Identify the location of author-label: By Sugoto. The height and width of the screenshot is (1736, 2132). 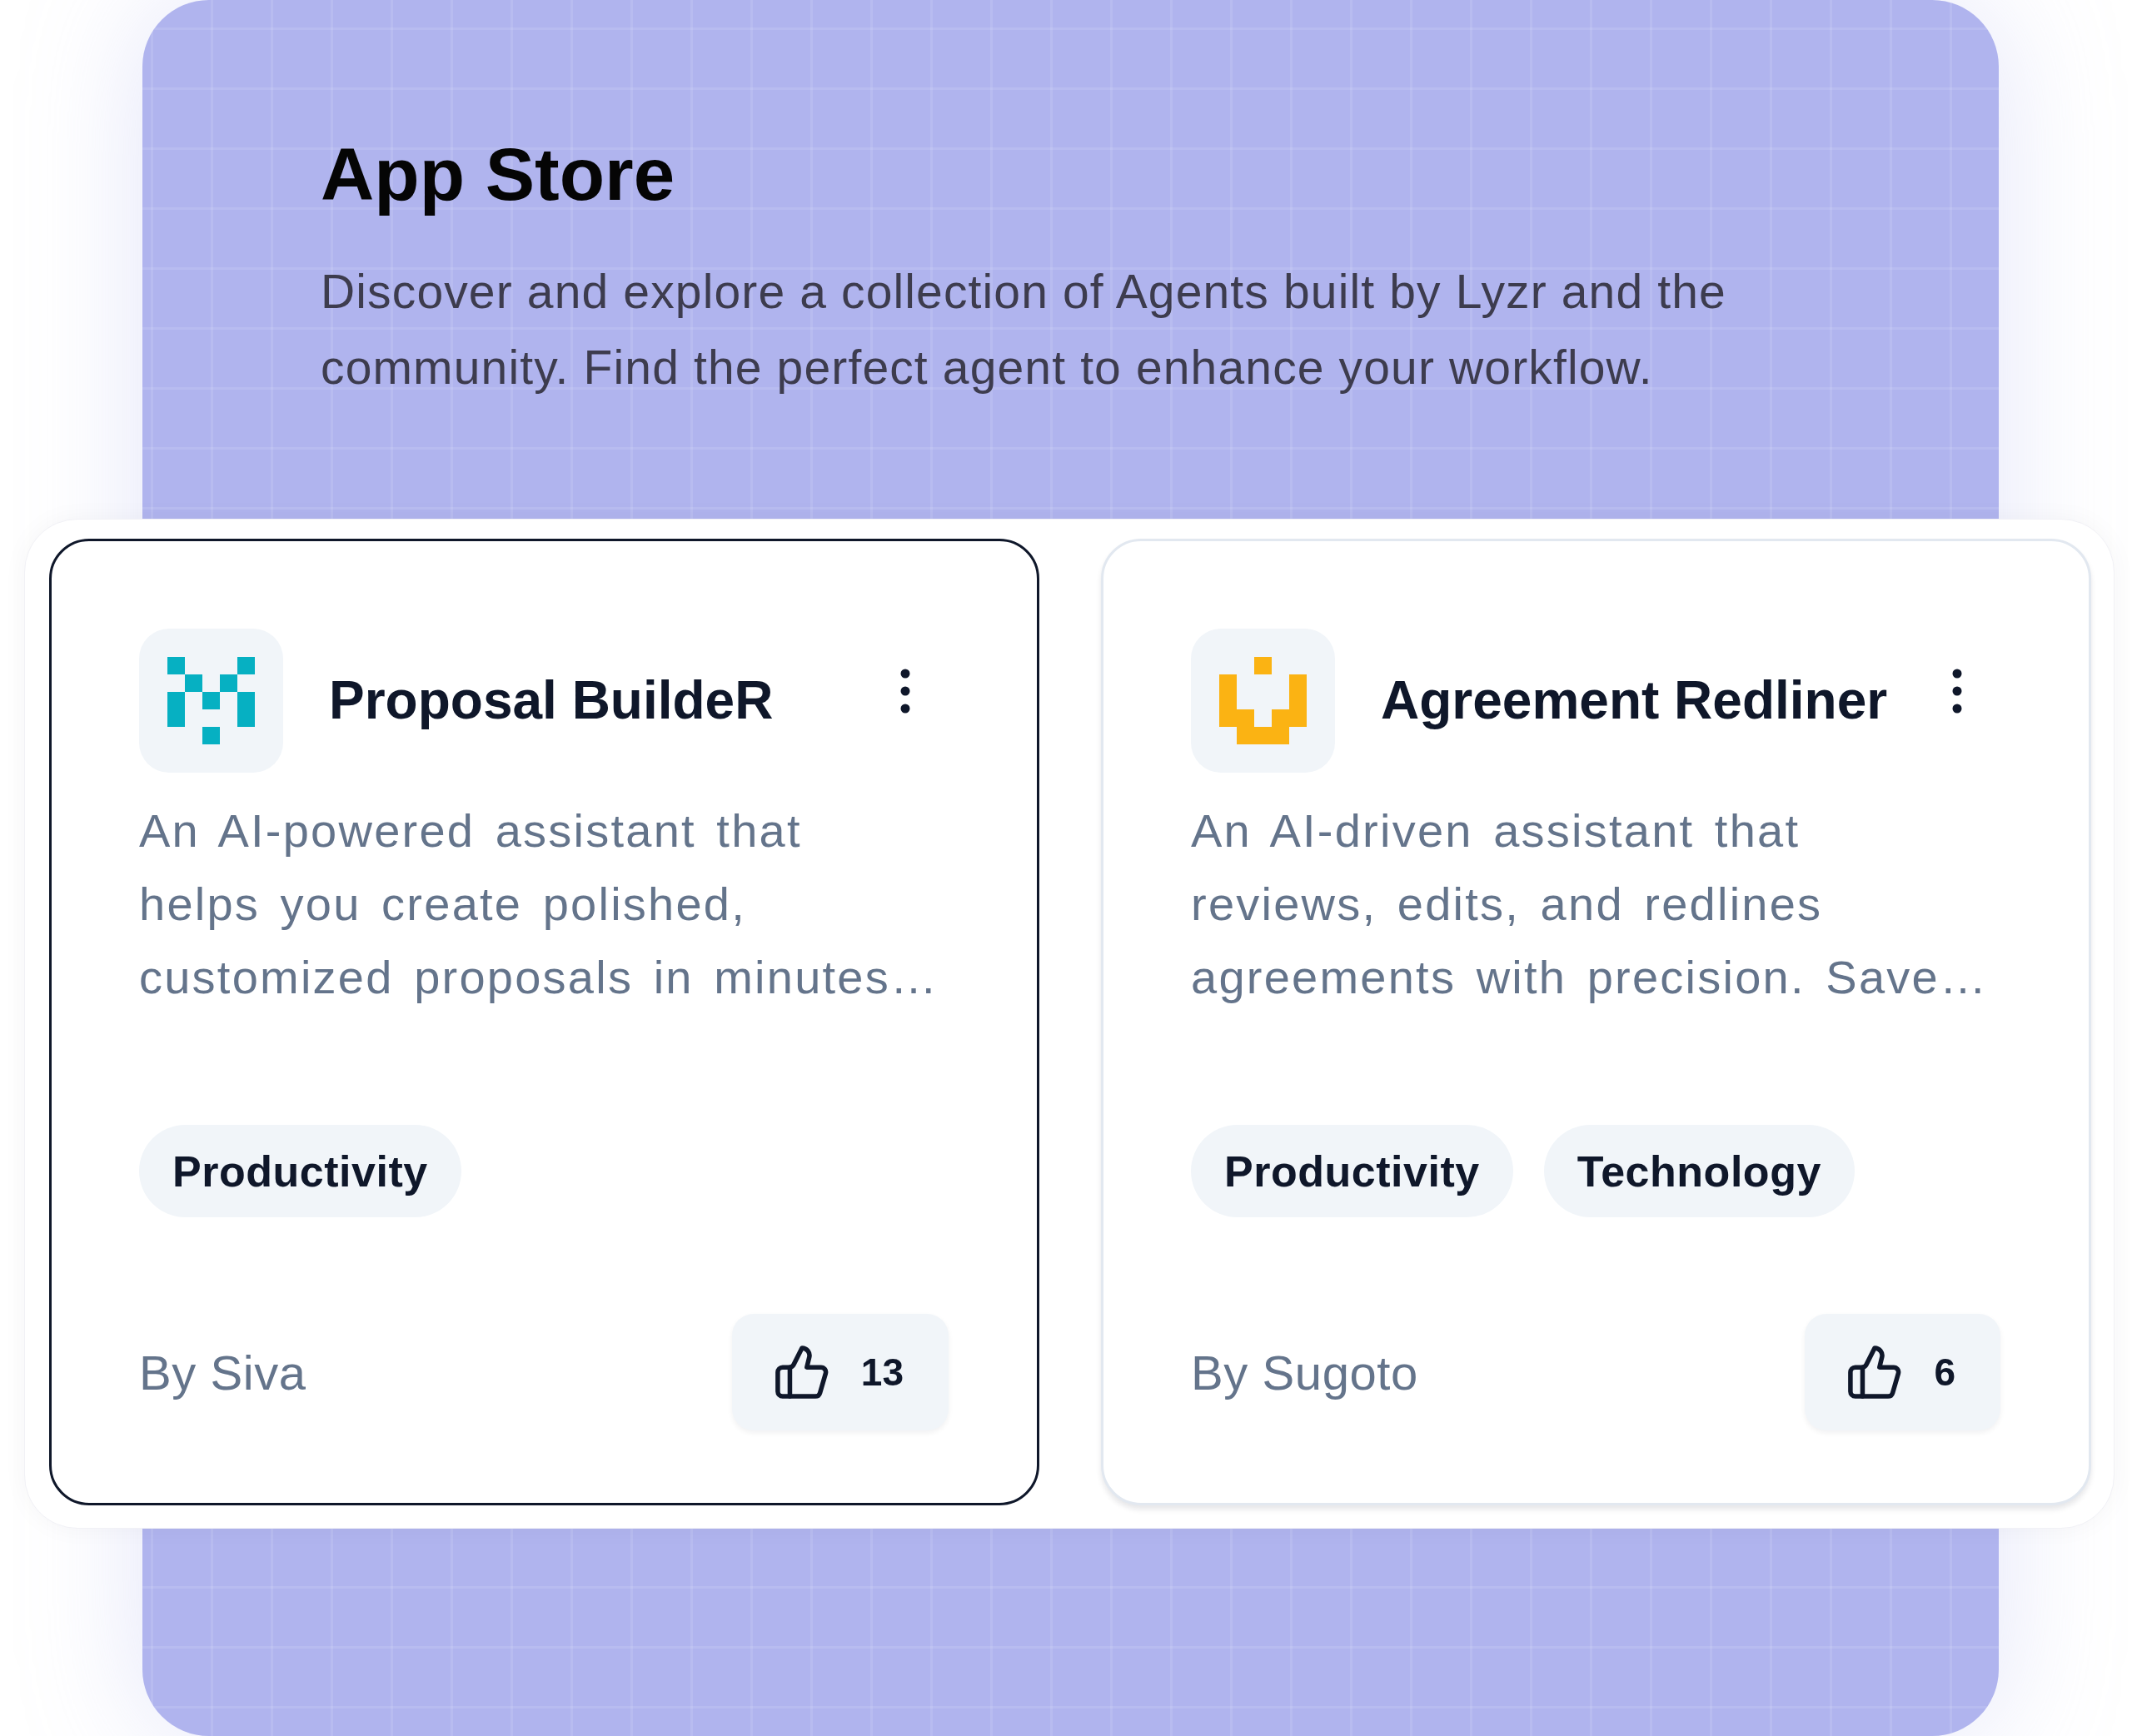
(1304, 1372).